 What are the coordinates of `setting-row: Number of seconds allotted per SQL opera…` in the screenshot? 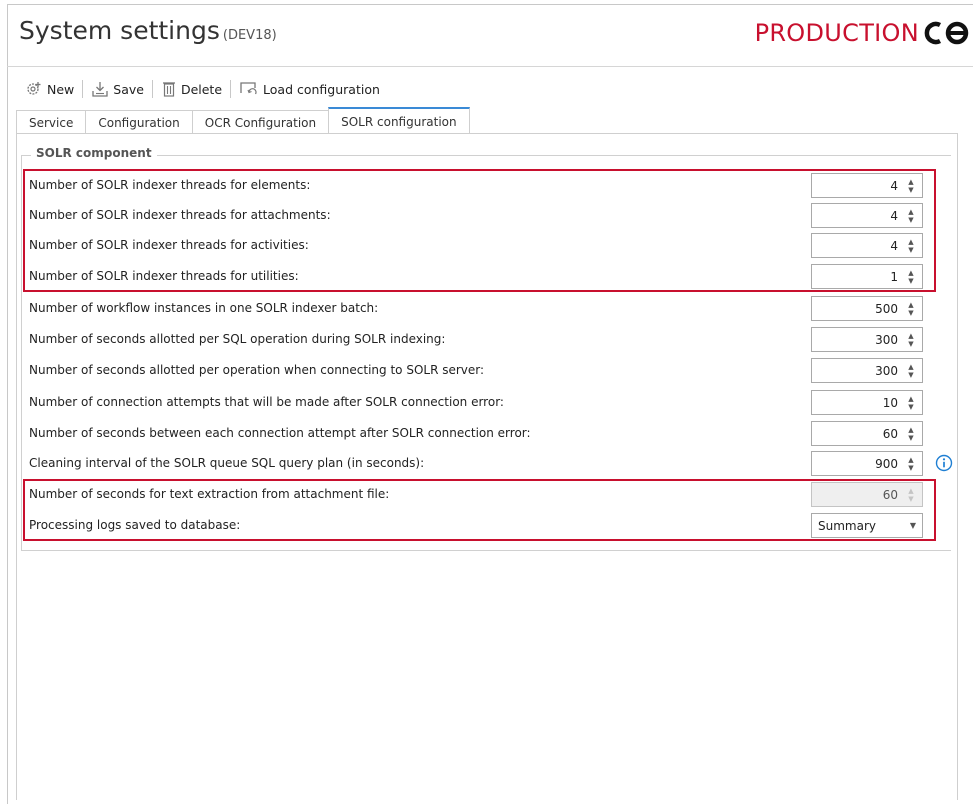 It's located at (479, 339).